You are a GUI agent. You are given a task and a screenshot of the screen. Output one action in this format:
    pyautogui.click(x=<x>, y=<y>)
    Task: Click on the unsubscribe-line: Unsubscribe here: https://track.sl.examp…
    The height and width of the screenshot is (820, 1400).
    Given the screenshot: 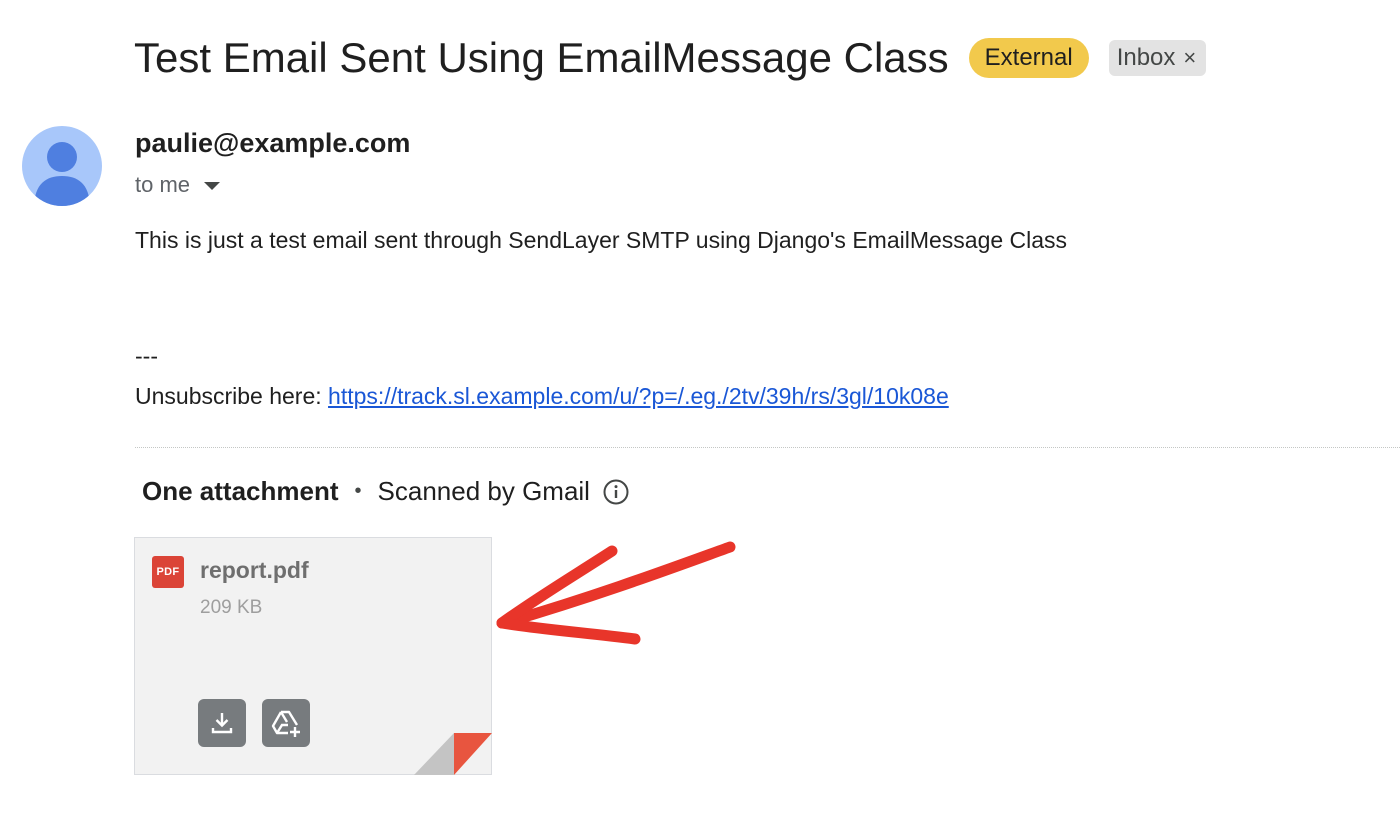 What is the action you would take?
    pyautogui.click(x=542, y=396)
    